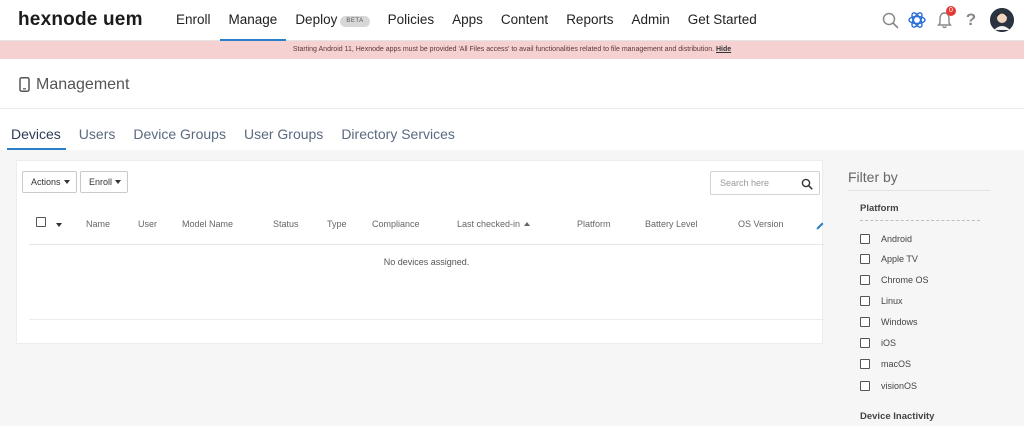 This screenshot has width=1024, height=426. Describe the element at coordinates (46, 182) in the screenshot. I see `actions-label: Actions` at that location.